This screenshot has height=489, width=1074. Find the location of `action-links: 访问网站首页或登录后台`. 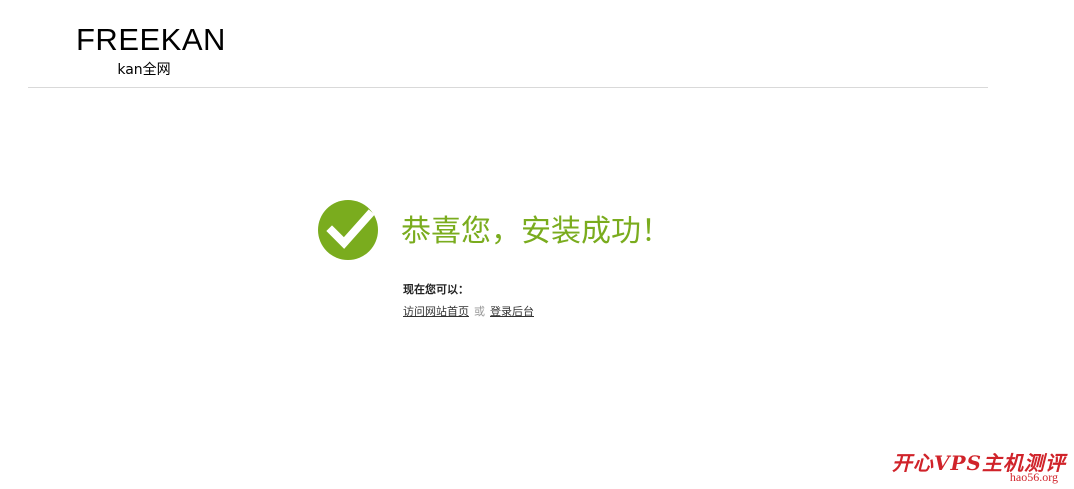

action-links: 访问网站首页或登录后台 is located at coordinates (468, 311).